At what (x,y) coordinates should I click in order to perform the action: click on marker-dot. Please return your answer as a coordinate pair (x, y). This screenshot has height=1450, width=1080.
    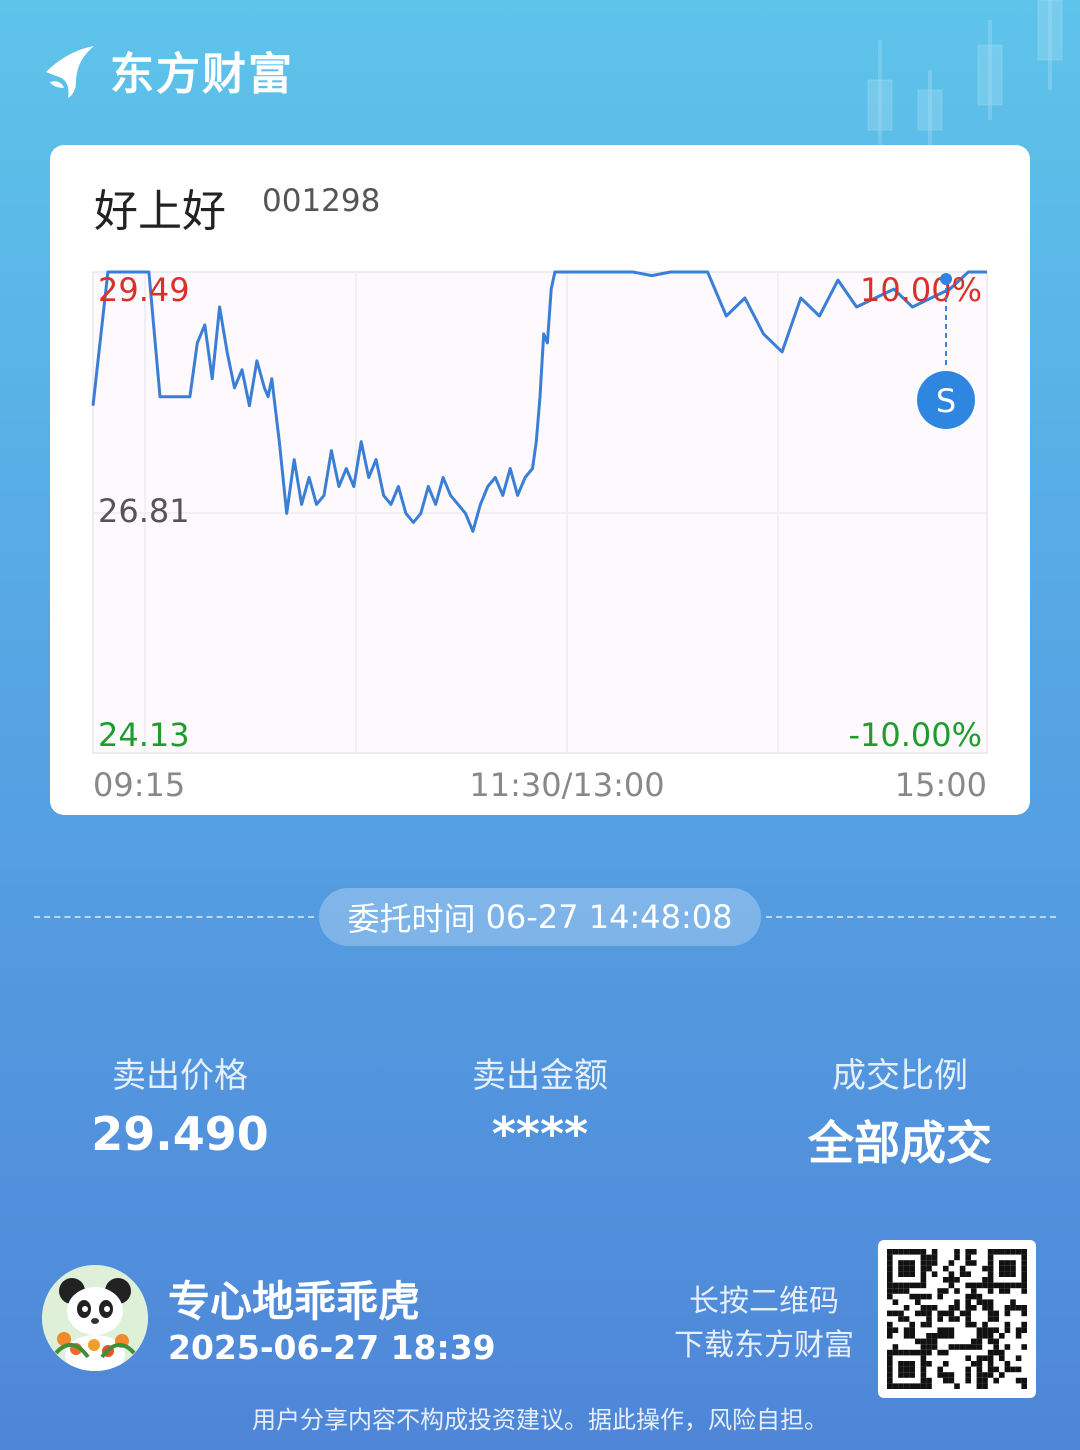
    Looking at the image, I should click on (946, 279).